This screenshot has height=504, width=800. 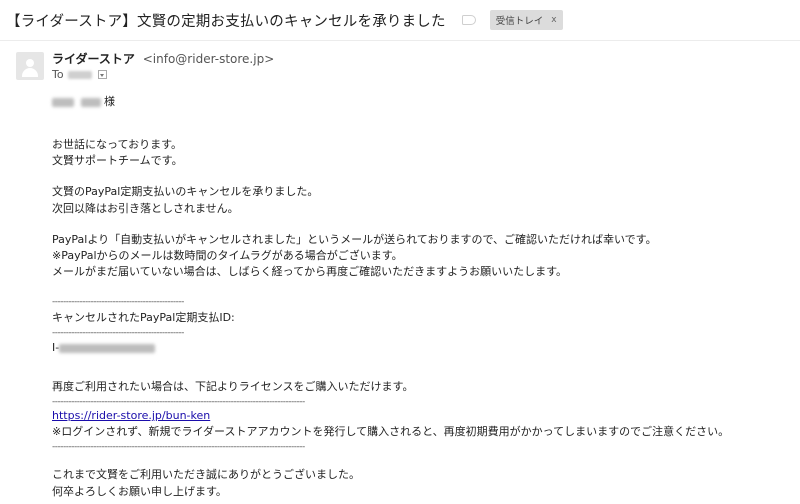 I want to click on body-line: 再度ご利用されたい場合は、下記よりライセンスをご購入いただけます。, so click(x=233, y=386).